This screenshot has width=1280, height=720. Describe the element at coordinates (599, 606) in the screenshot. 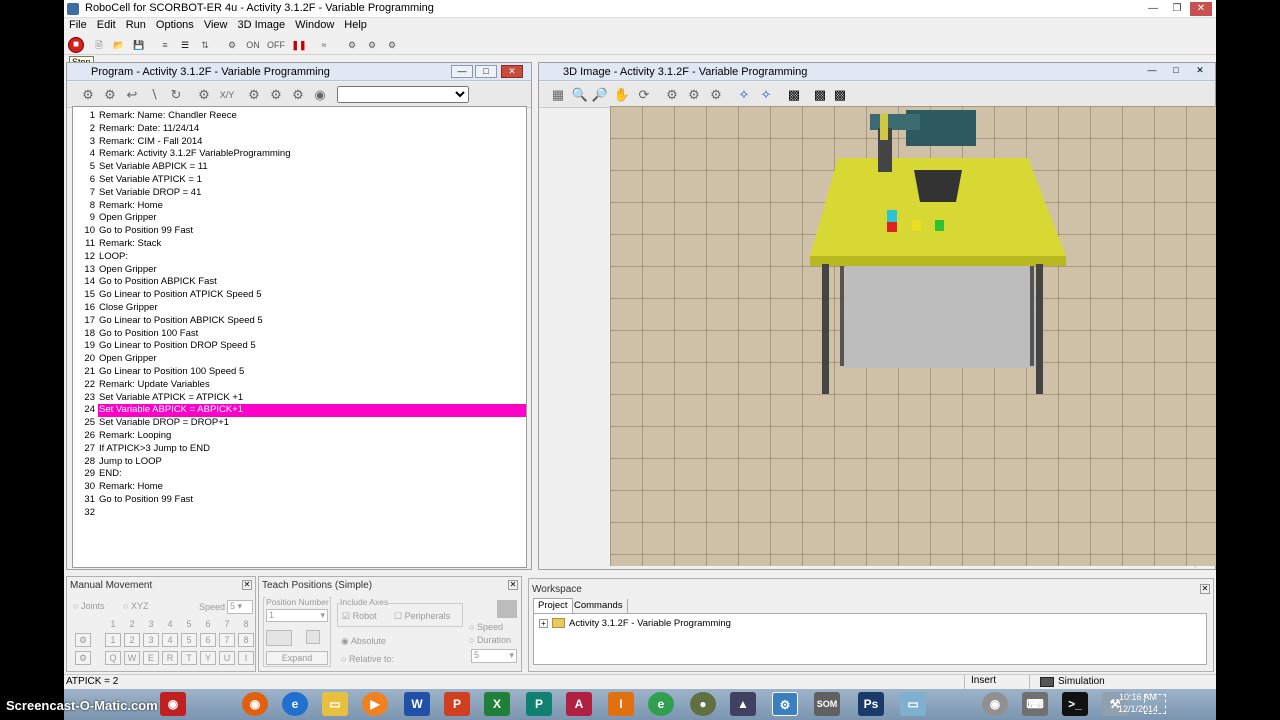

I see `tab-commands: Commands` at that location.